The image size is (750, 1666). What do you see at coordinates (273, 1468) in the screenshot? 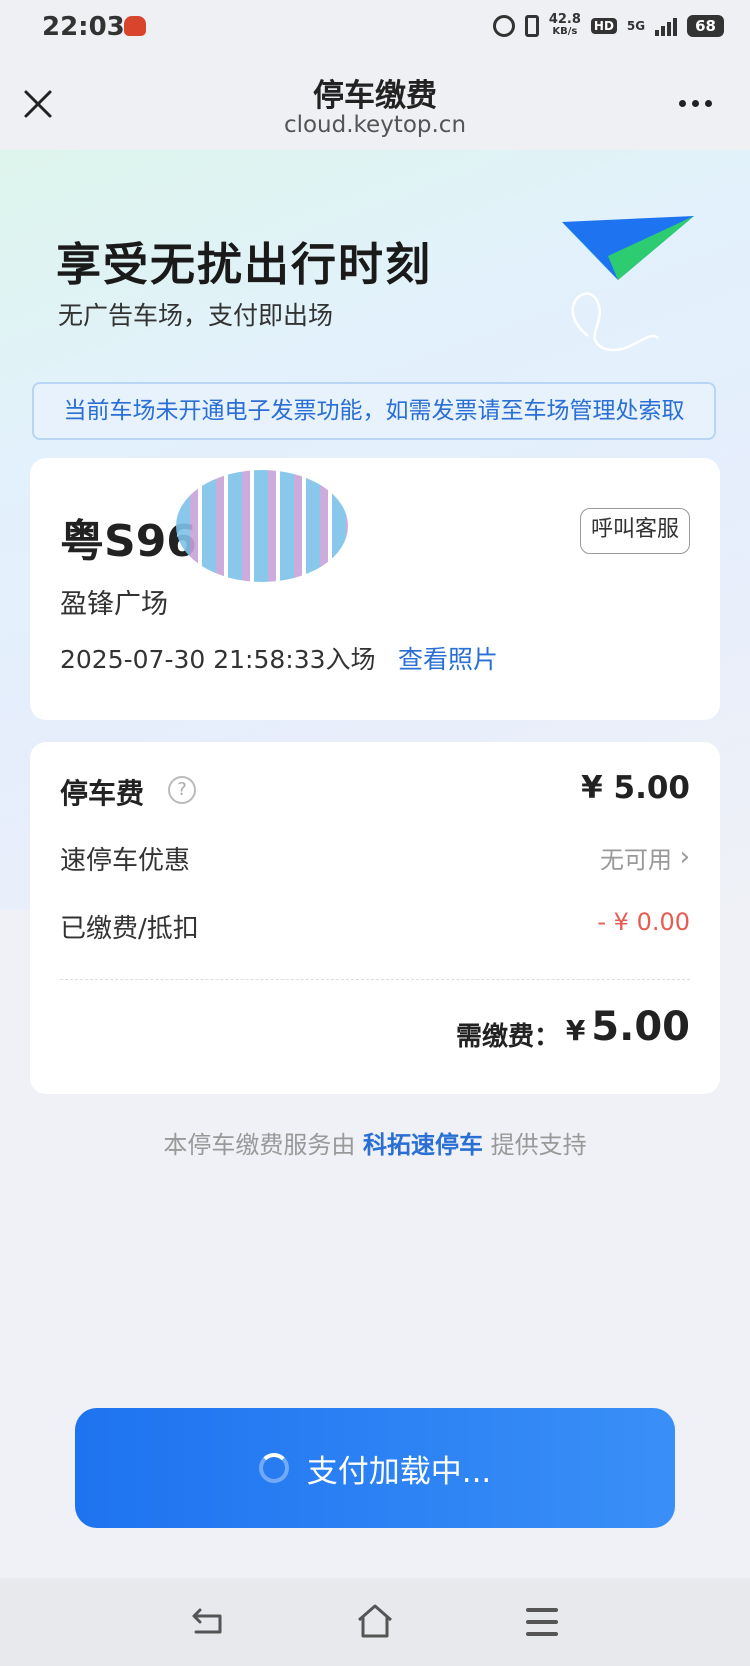
I see `loading-spinner-icon` at bounding box center [273, 1468].